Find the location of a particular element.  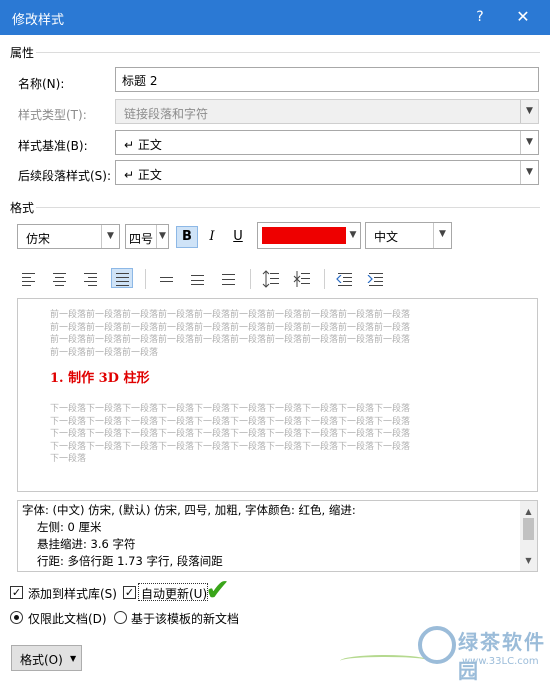

sample-text: 1. 制作 3D 柱形 is located at coordinates (100, 378).